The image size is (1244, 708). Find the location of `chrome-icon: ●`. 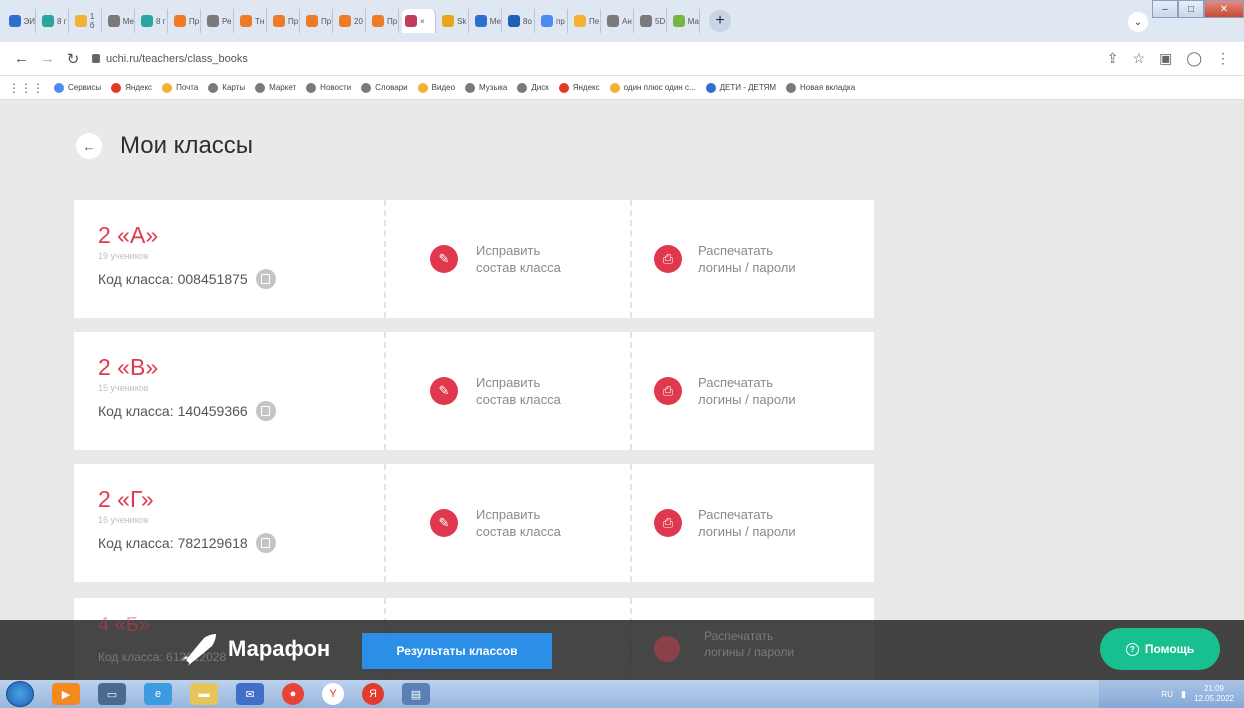

chrome-icon: ● is located at coordinates (293, 694).